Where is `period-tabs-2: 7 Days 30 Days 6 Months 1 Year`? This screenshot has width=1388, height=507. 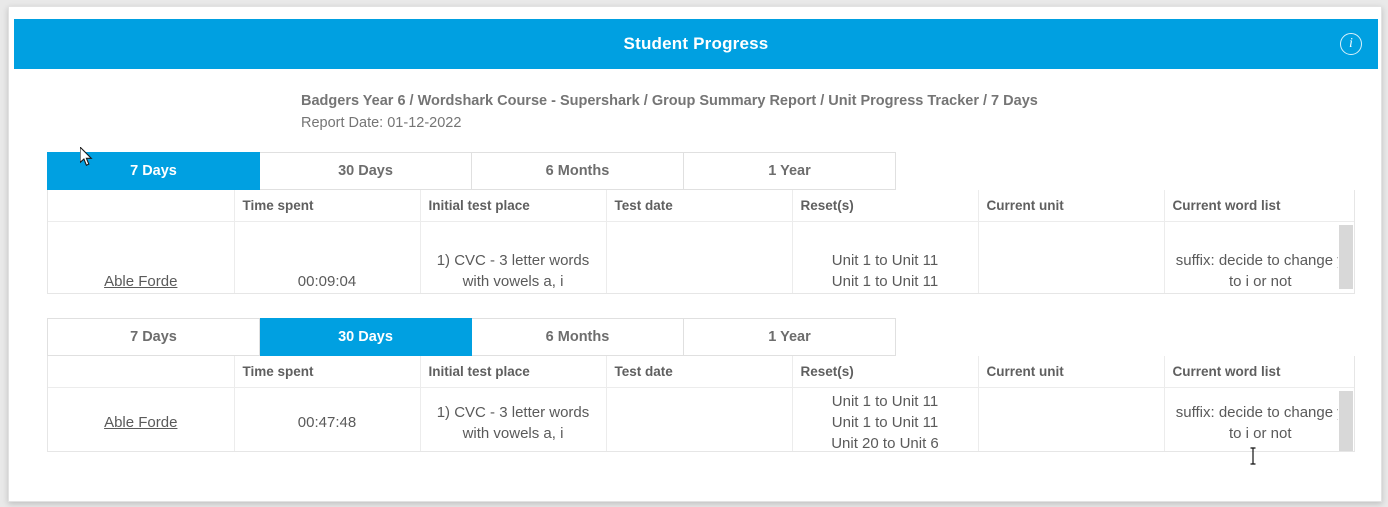 period-tabs-2: 7 Days 30 Days 6 Months 1 Year is located at coordinates (471, 337).